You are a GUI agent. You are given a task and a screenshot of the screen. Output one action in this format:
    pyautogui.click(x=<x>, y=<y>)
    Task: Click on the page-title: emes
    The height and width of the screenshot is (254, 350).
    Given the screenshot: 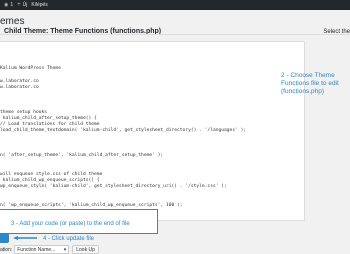 What is the action you would take?
    pyautogui.click(x=12, y=21)
    